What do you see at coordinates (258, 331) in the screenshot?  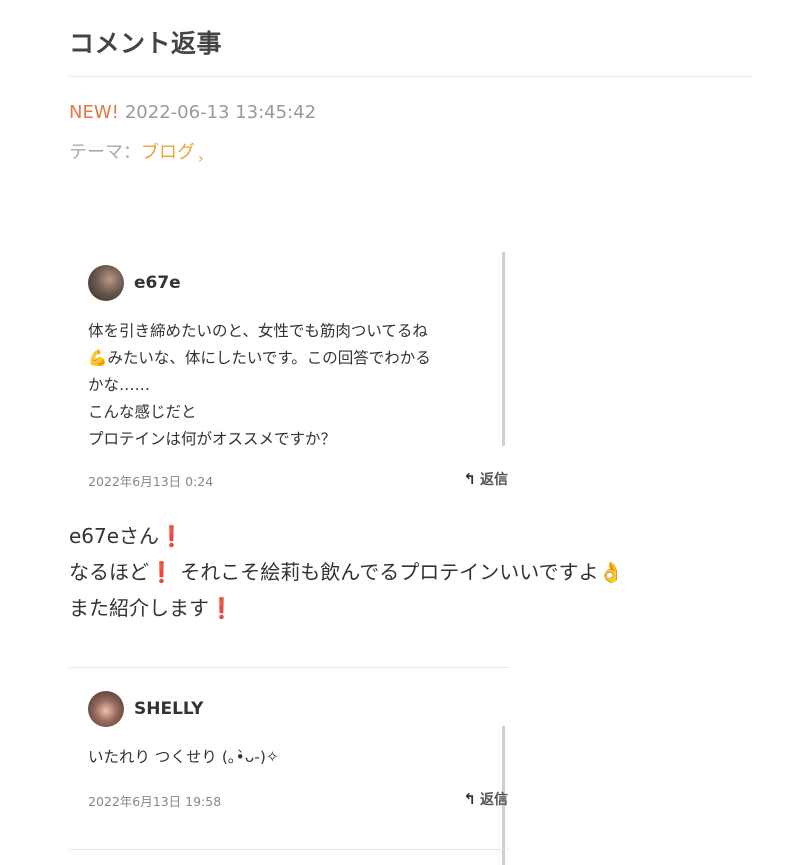 I see `comment-line: 体を引き締めたいのと、女性でも筋肉ついてるね` at bounding box center [258, 331].